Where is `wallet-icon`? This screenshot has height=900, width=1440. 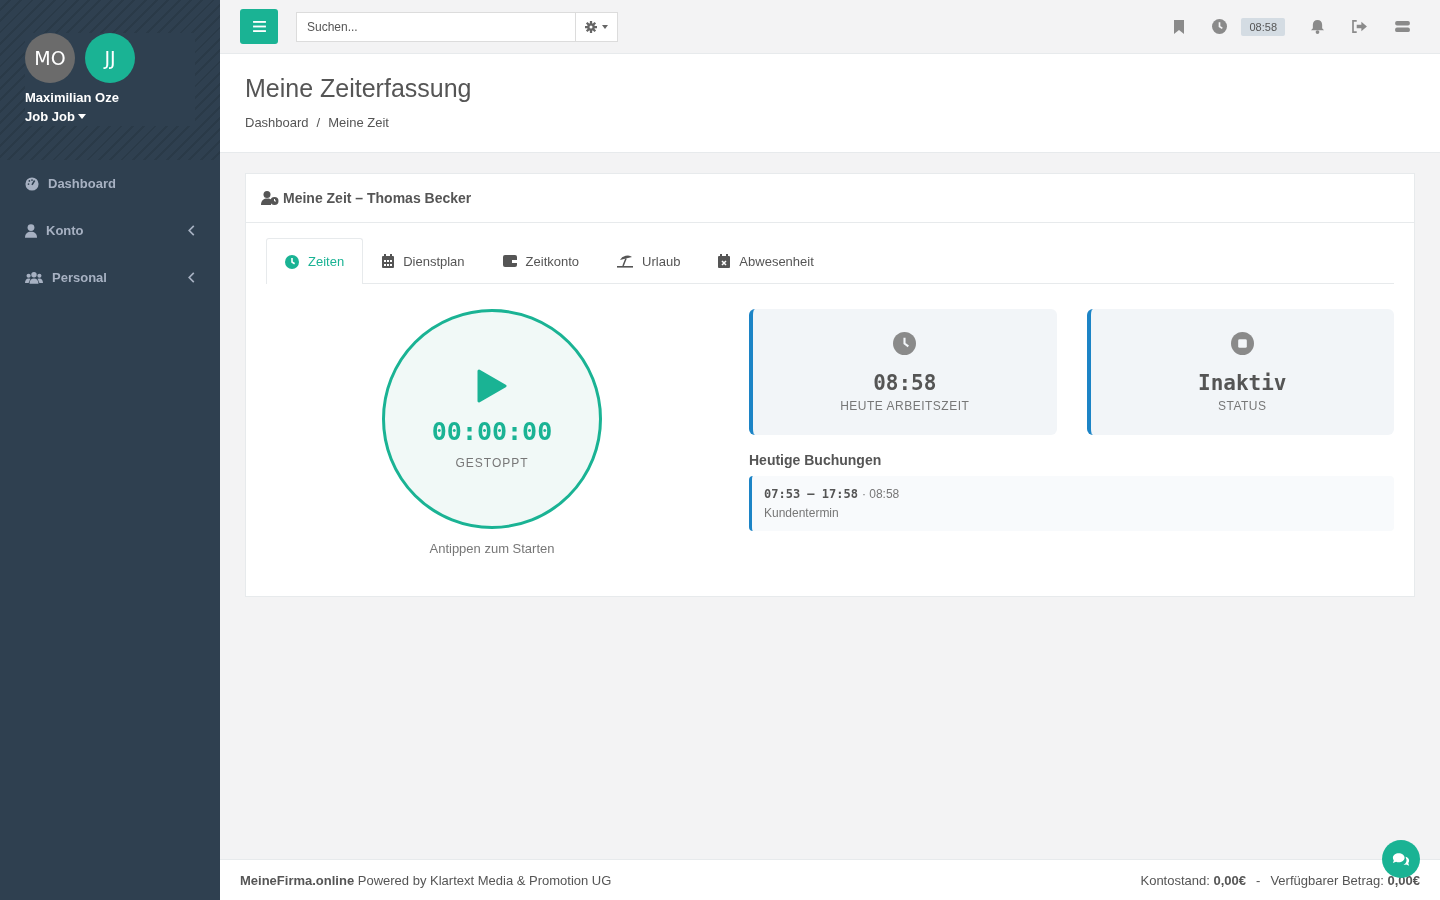
wallet-icon is located at coordinates (509, 261).